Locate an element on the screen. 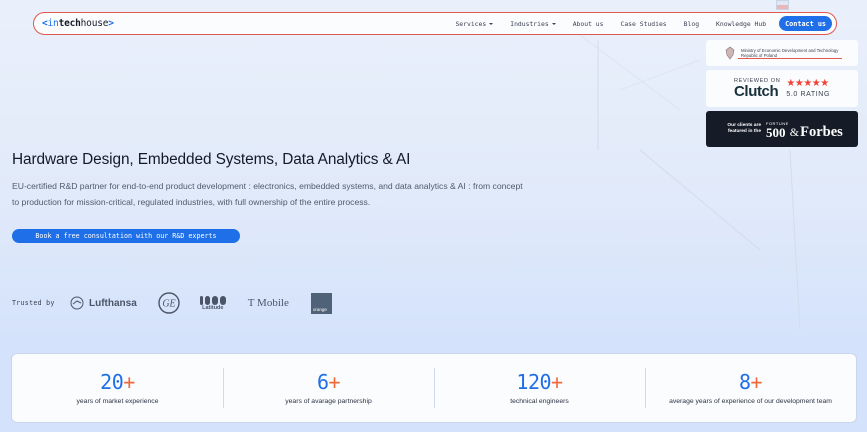 The width and height of the screenshot is (867, 432). logo-house: house is located at coordinates (94, 23).